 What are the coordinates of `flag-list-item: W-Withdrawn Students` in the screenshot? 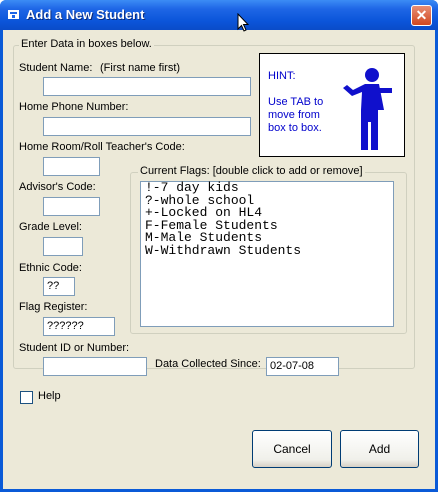 It's located at (267, 251).